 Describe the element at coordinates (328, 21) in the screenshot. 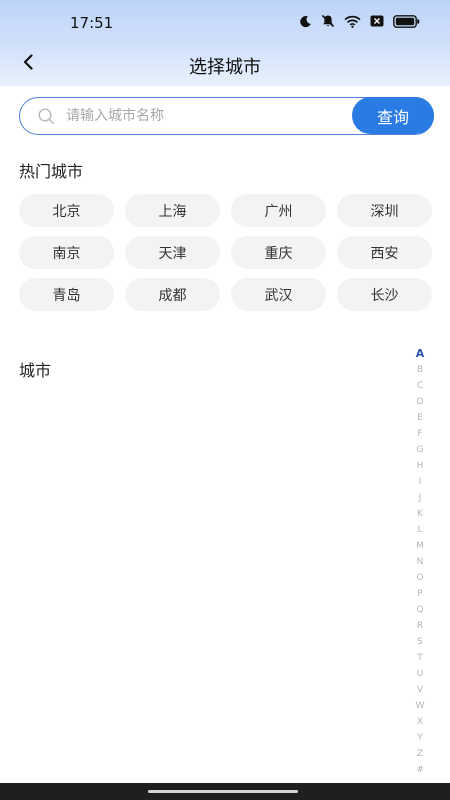

I see `bell-muted-icon` at that location.